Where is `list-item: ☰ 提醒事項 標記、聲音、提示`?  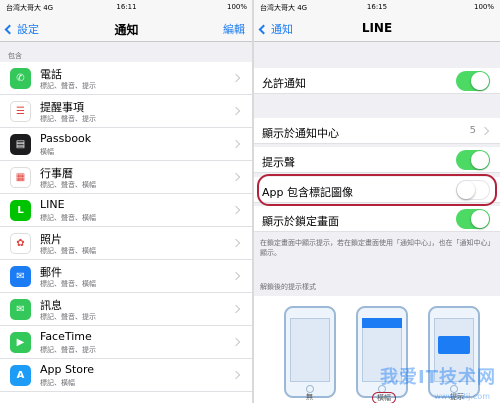
list-item: ☰ 提醒事項 標記、聲音、提示 is located at coordinates (126, 111).